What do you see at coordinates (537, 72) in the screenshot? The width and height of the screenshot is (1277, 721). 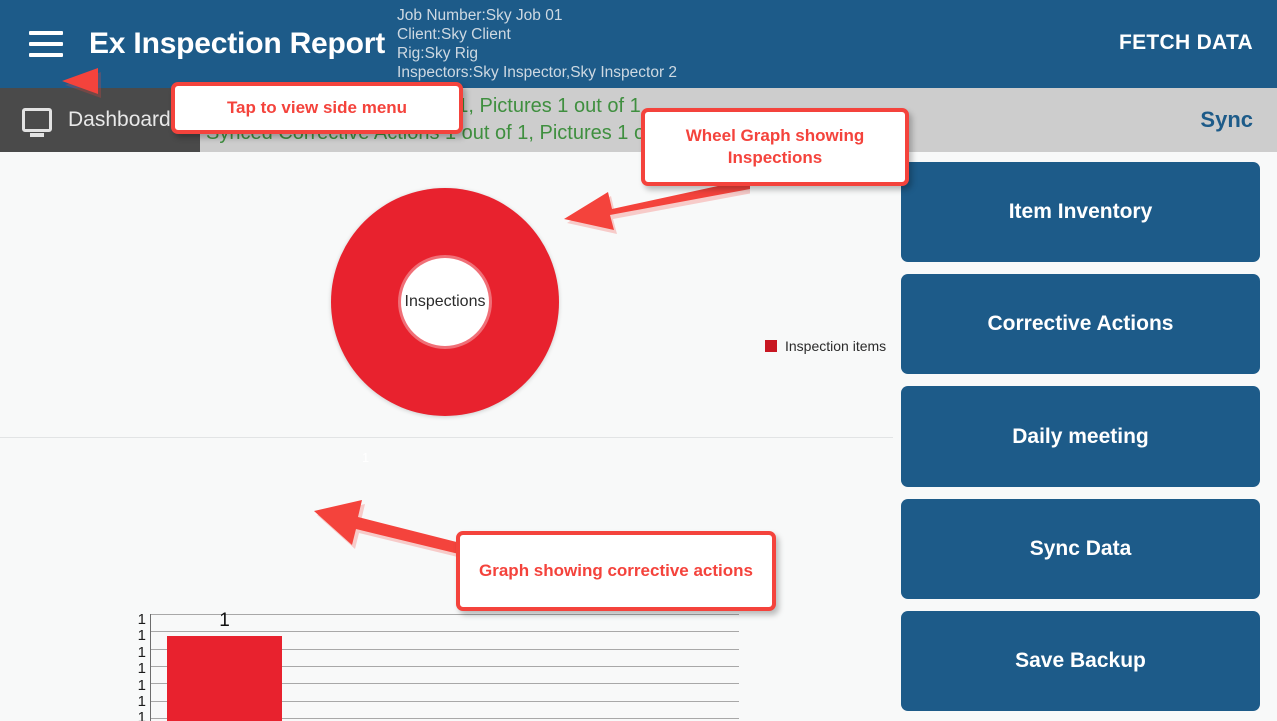 I see `inspectors: Inspectors:Sky Inspector,Sky Inspector 2` at bounding box center [537, 72].